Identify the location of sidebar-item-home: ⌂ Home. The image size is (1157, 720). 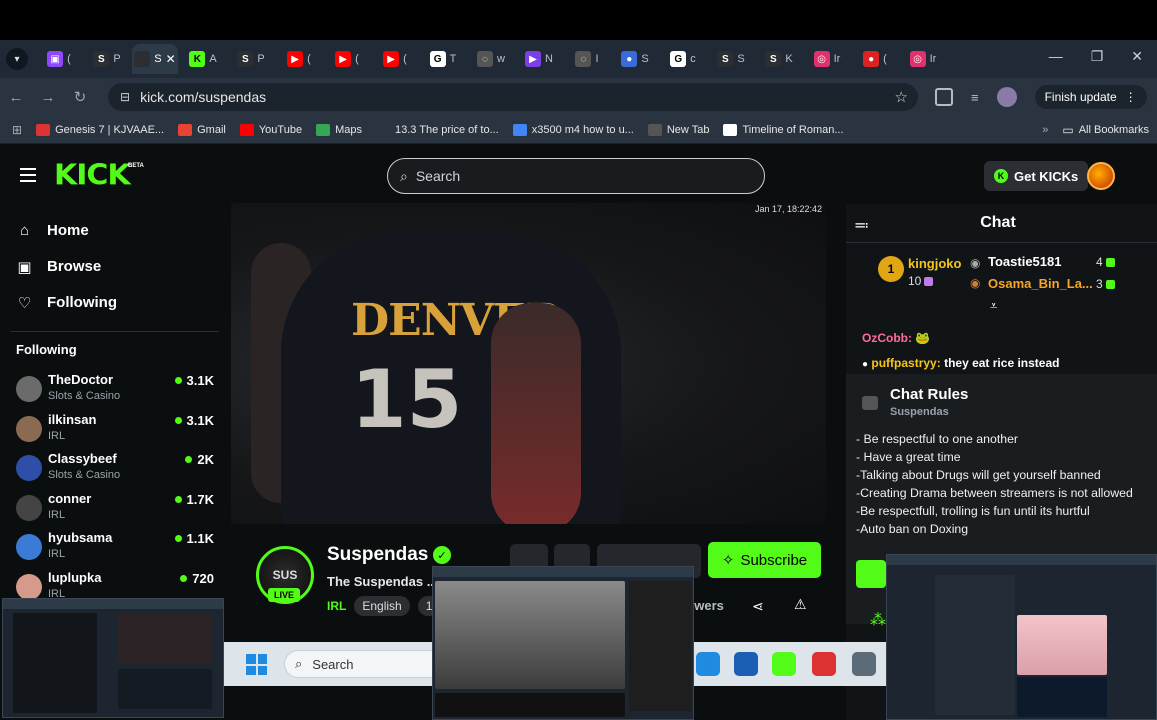
(52, 230).